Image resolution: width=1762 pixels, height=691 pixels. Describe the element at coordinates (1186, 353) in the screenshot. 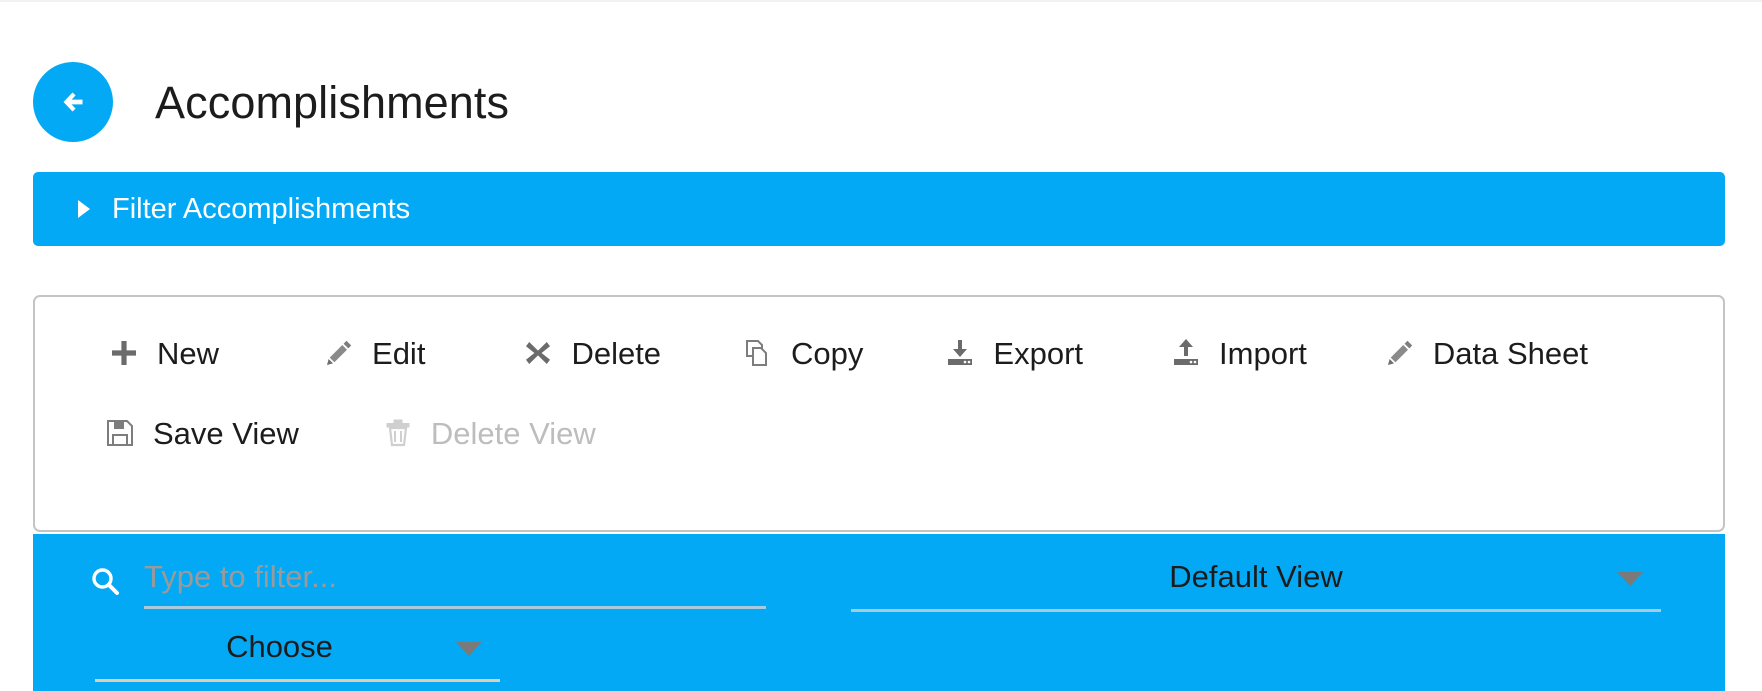

I see `upload-icon` at that location.